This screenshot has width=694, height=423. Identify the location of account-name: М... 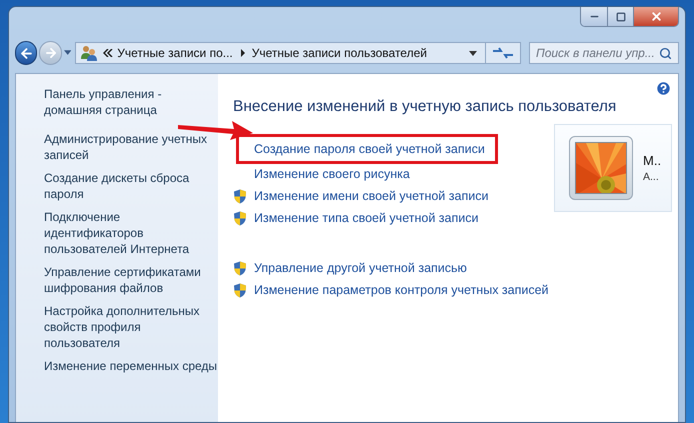
(652, 161).